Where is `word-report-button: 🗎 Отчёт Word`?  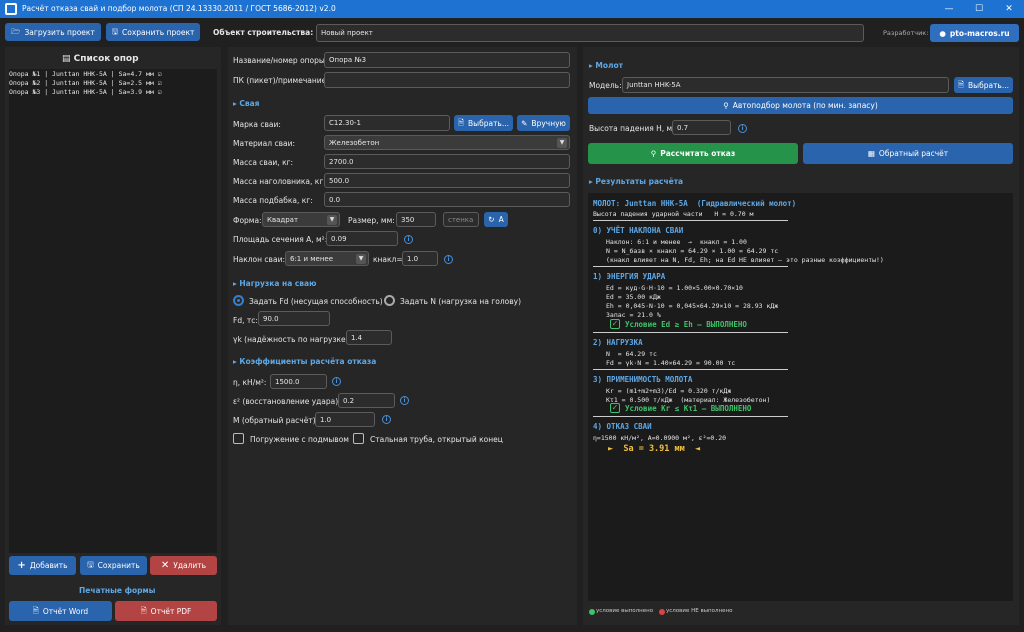 word-report-button: 🗎 Отчёт Word is located at coordinates (60, 611).